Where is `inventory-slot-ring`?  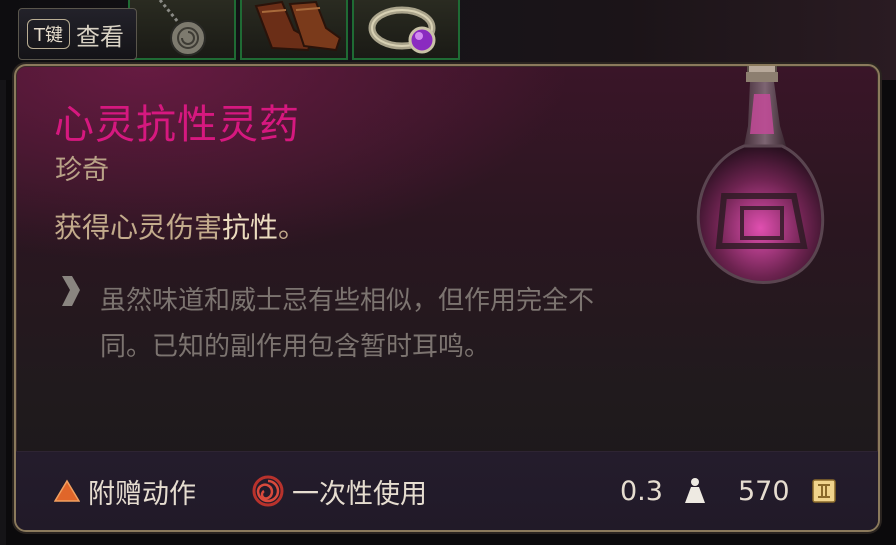
inventory-slot-ring is located at coordinates (406, 30).